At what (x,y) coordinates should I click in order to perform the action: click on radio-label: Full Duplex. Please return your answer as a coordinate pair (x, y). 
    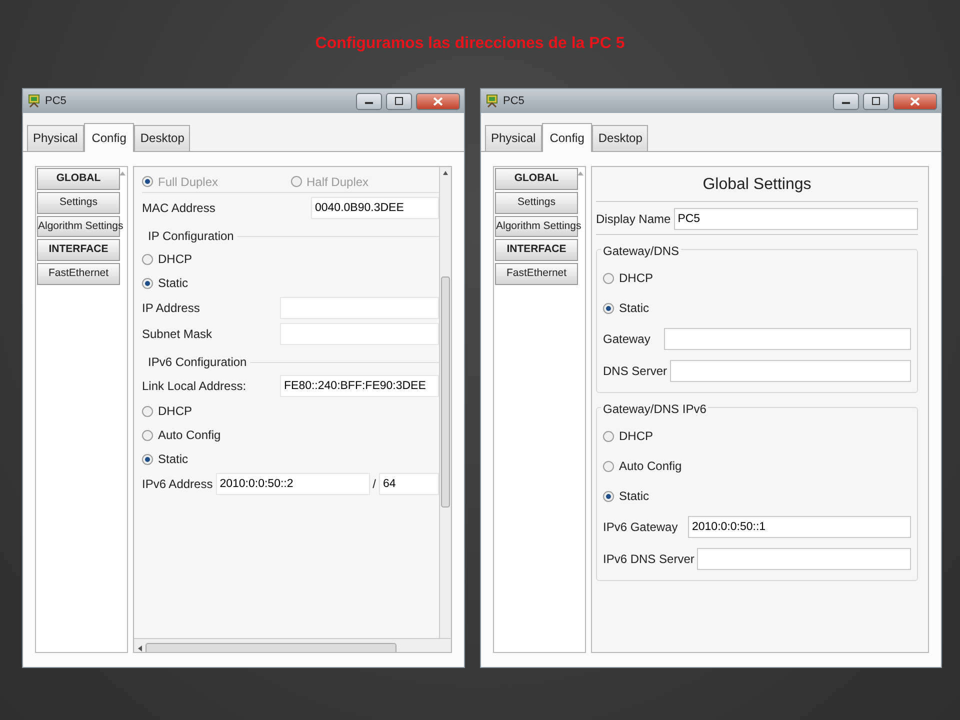
    Looking at the image, I should click on (188, 182).